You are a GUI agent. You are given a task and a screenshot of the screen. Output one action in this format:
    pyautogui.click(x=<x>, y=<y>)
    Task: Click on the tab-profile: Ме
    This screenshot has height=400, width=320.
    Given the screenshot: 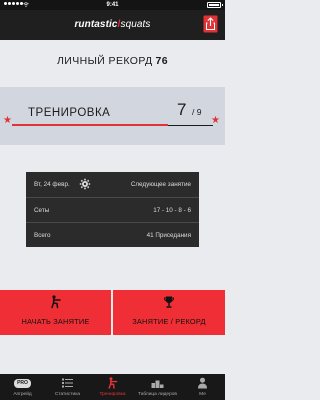 What is the action you would take?
    pyautogui.click(x=202, y=387)
    